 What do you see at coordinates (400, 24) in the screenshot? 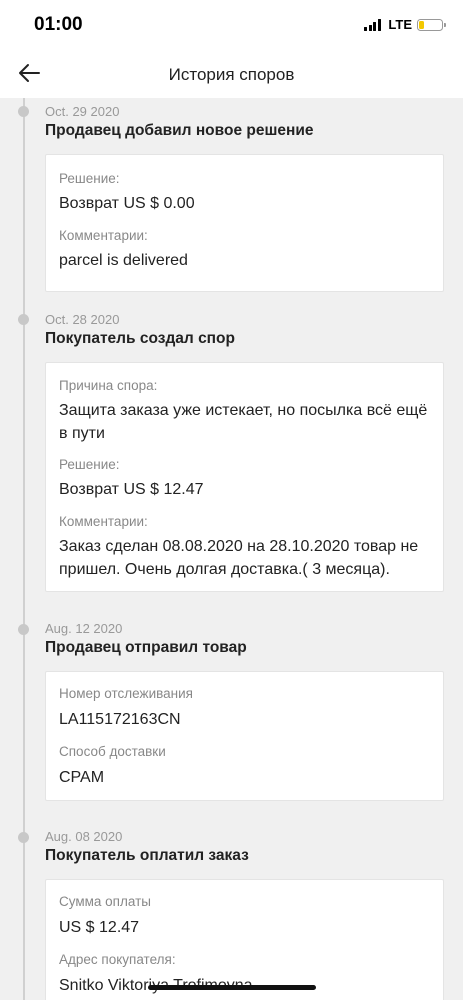
I see `network-type: LTE` at bounding box center [400, 24].